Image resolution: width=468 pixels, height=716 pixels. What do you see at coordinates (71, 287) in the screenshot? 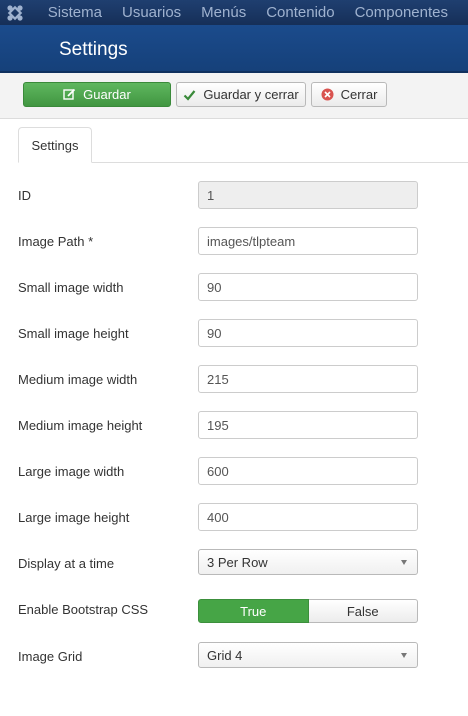
I see `small-width-label: Small image width` at bounding box center [71, 287].